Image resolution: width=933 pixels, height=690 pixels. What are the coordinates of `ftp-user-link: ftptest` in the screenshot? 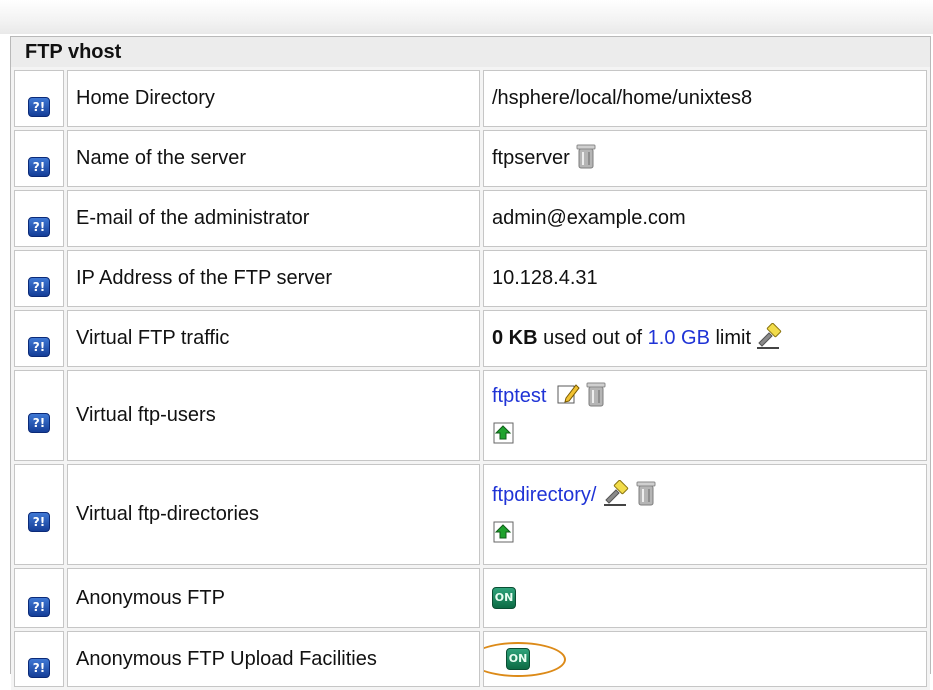 It's located at (519, 396).